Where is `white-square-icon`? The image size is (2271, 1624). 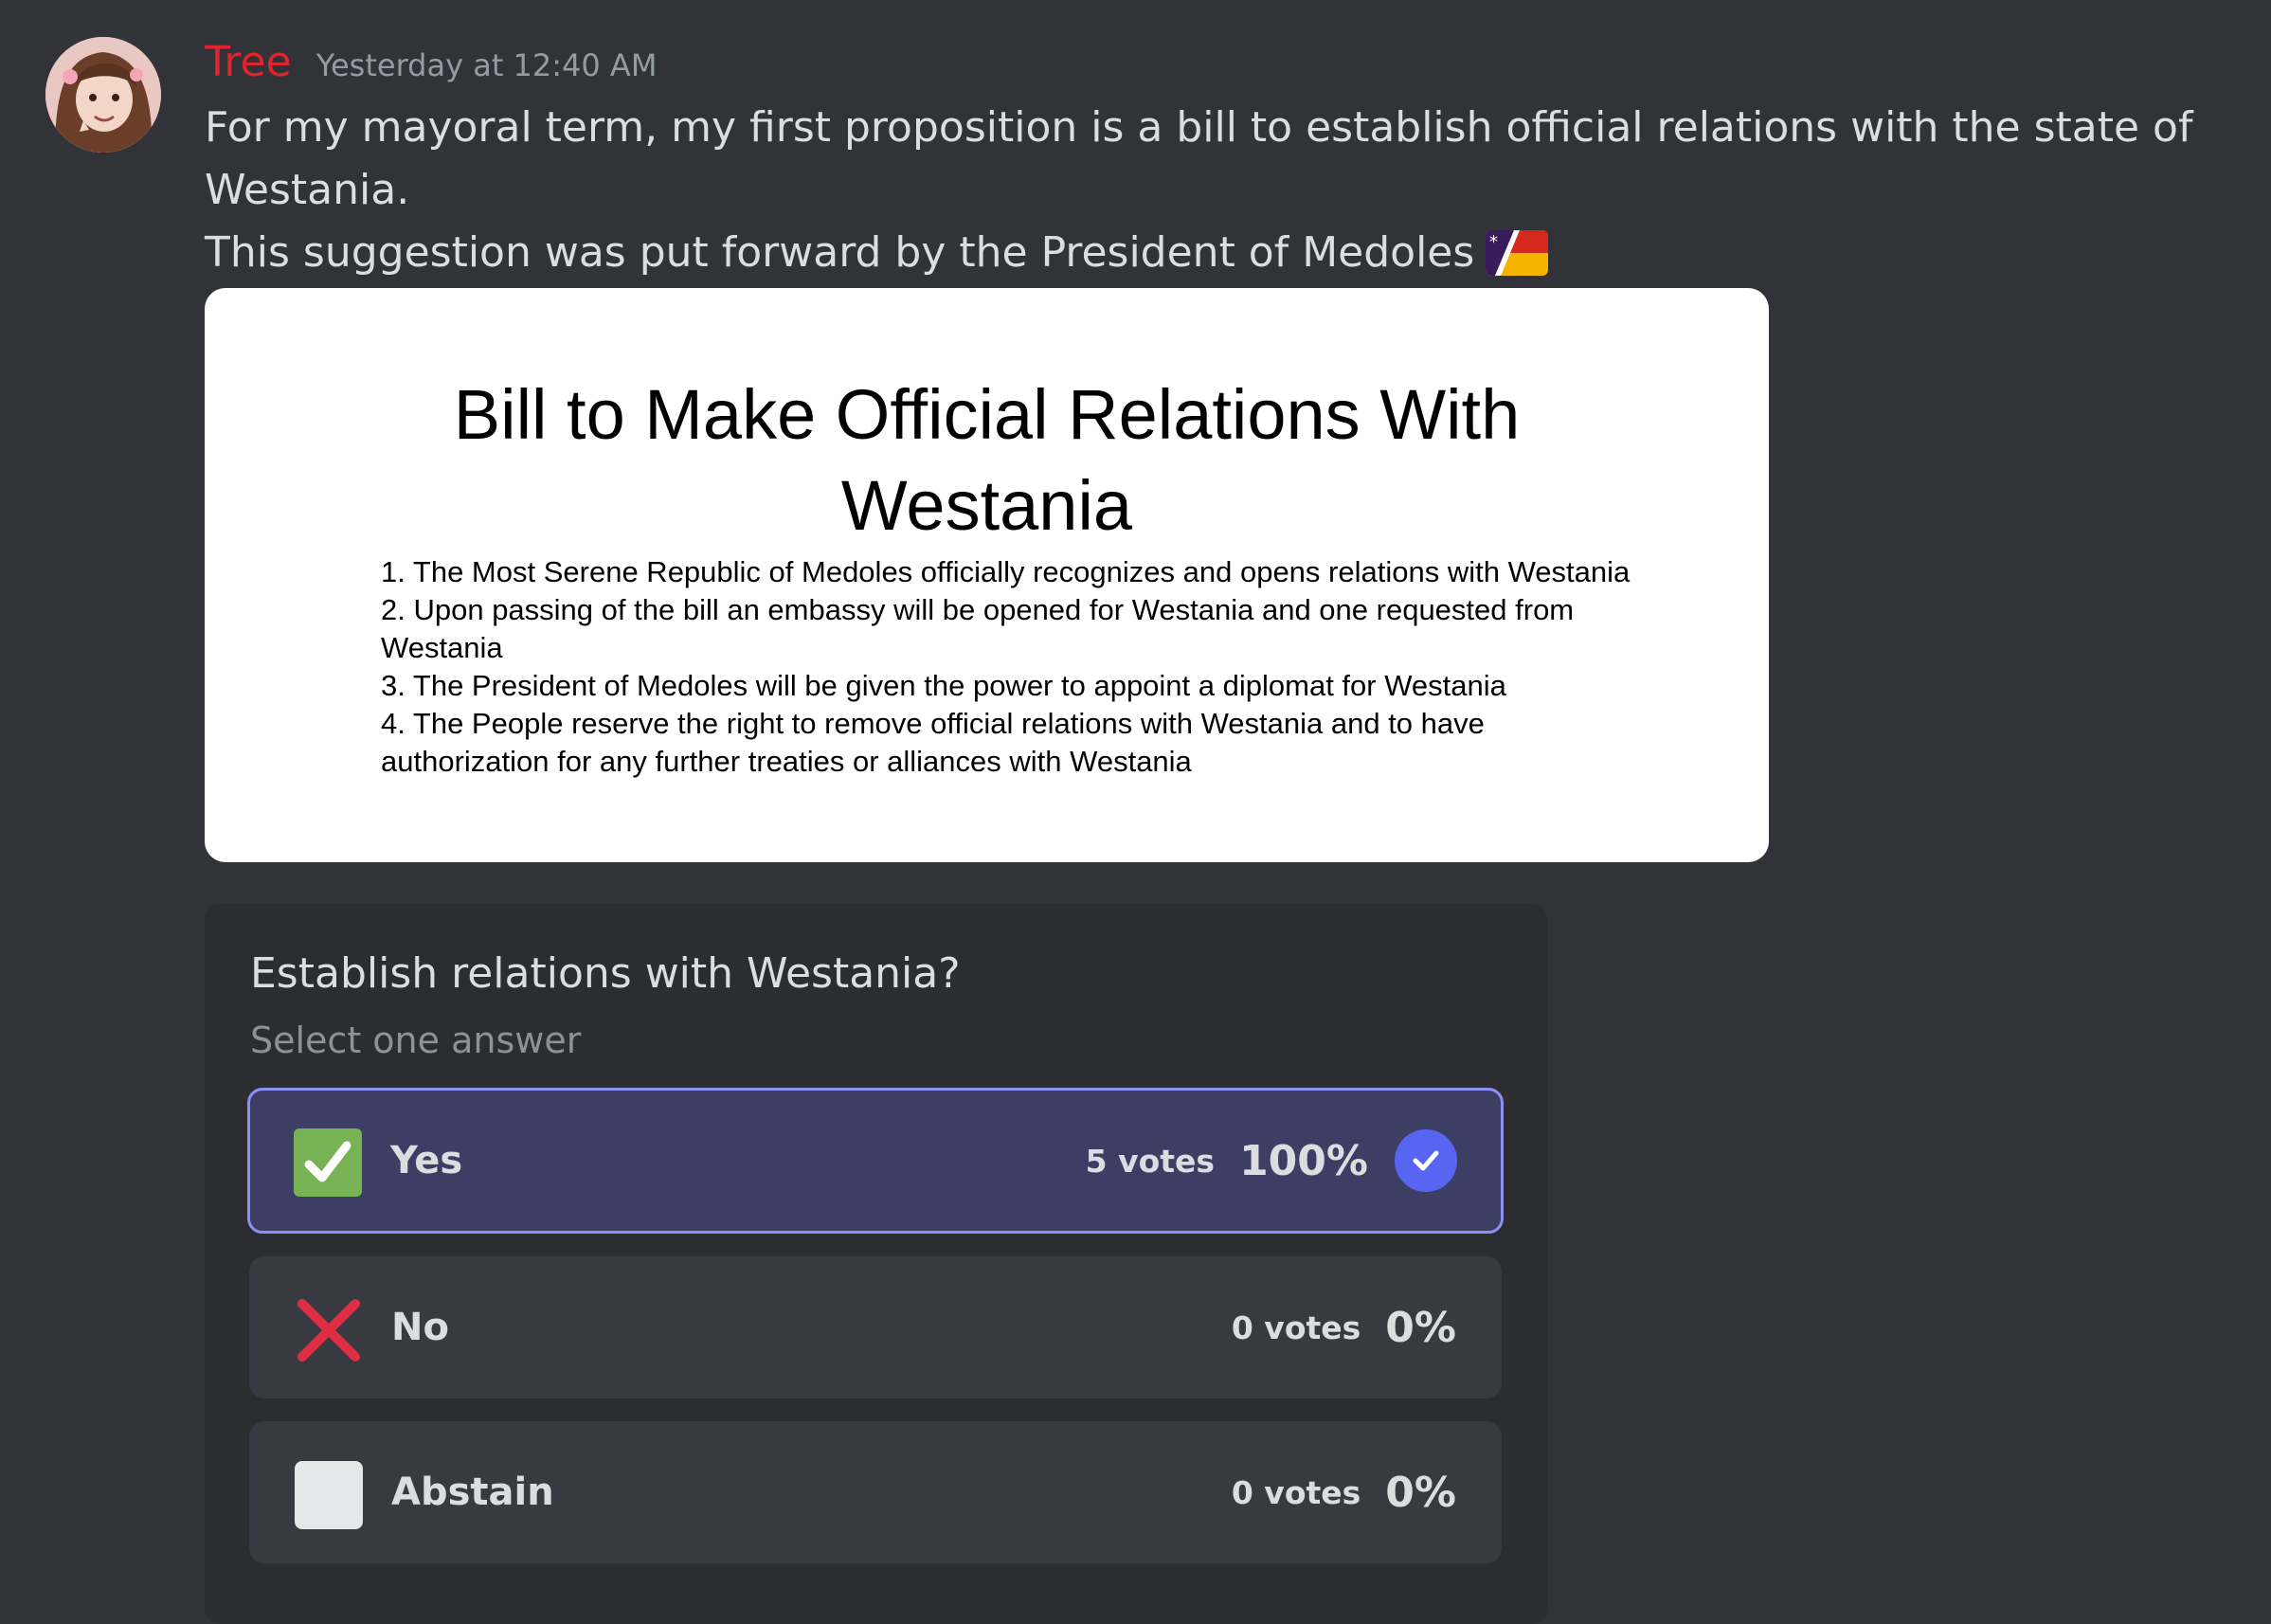
white-square-icon is located at coordinates (329, 1495).